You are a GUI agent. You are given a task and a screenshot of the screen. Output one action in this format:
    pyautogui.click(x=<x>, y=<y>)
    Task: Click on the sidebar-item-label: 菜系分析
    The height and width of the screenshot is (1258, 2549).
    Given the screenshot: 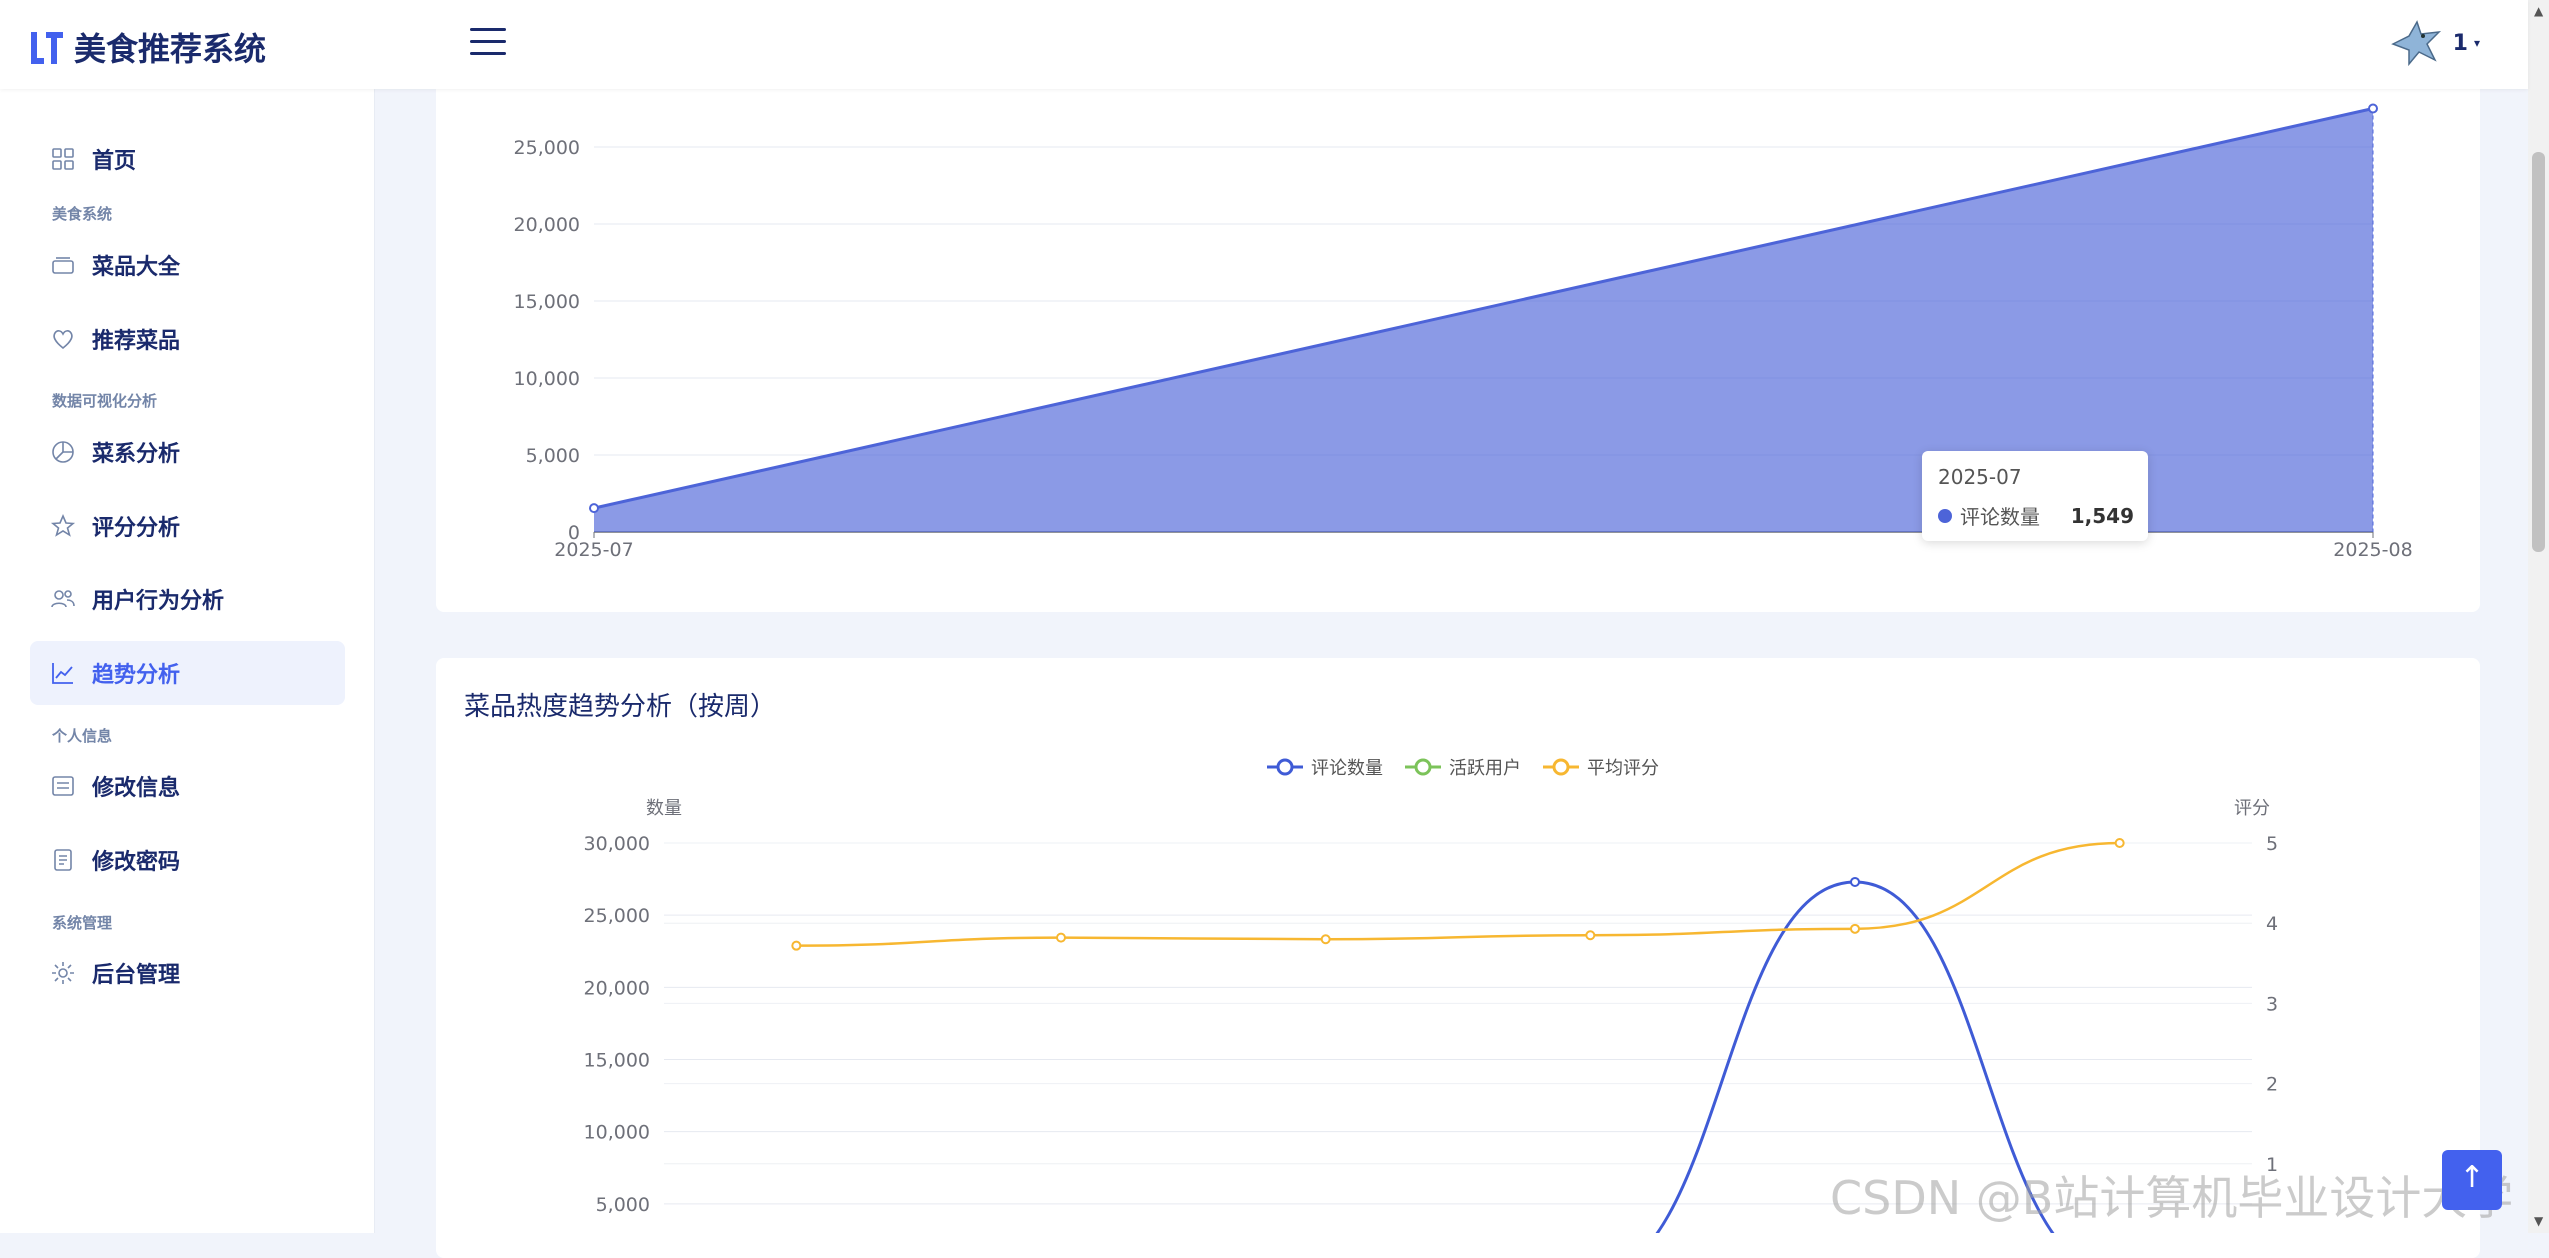 What is the action you would take?
    pyautogui.click(x=136, y=454)
    